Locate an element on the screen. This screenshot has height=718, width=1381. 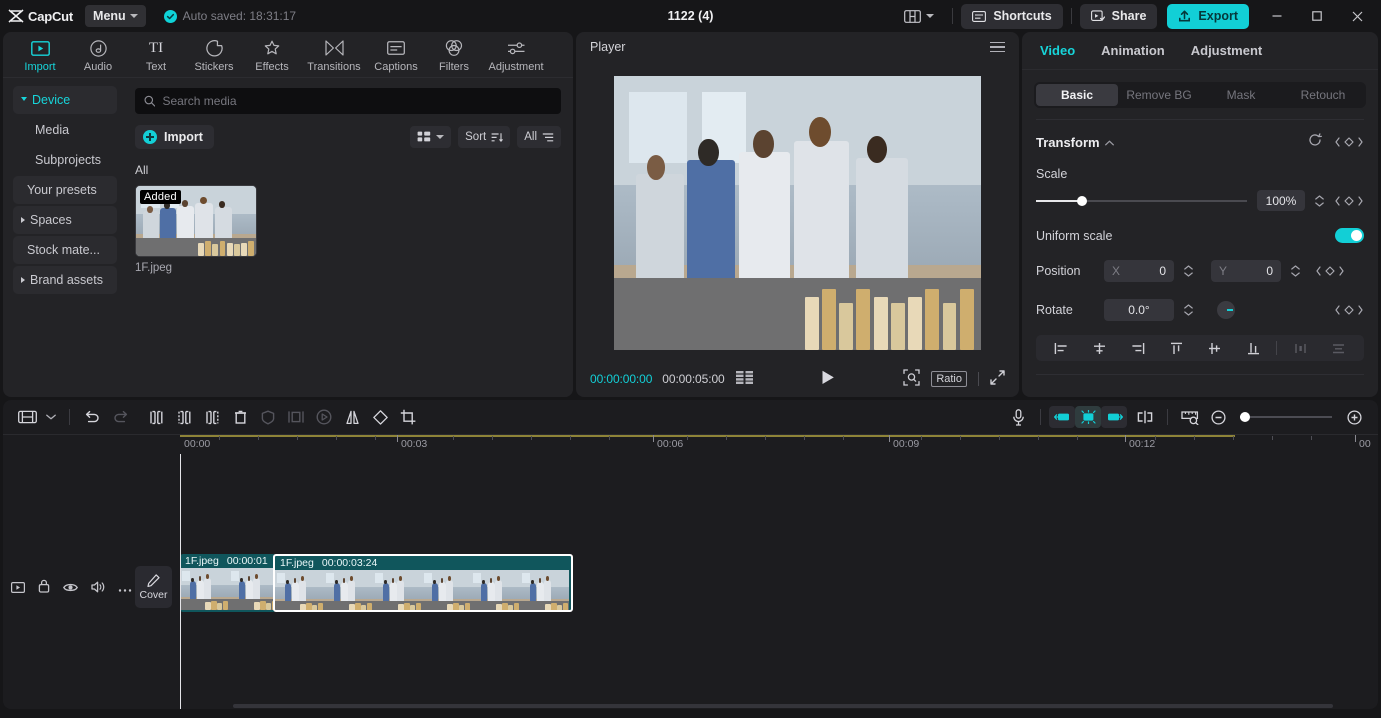
shortcuts-button: Shortcuts is located at coordinates (1012, 16).